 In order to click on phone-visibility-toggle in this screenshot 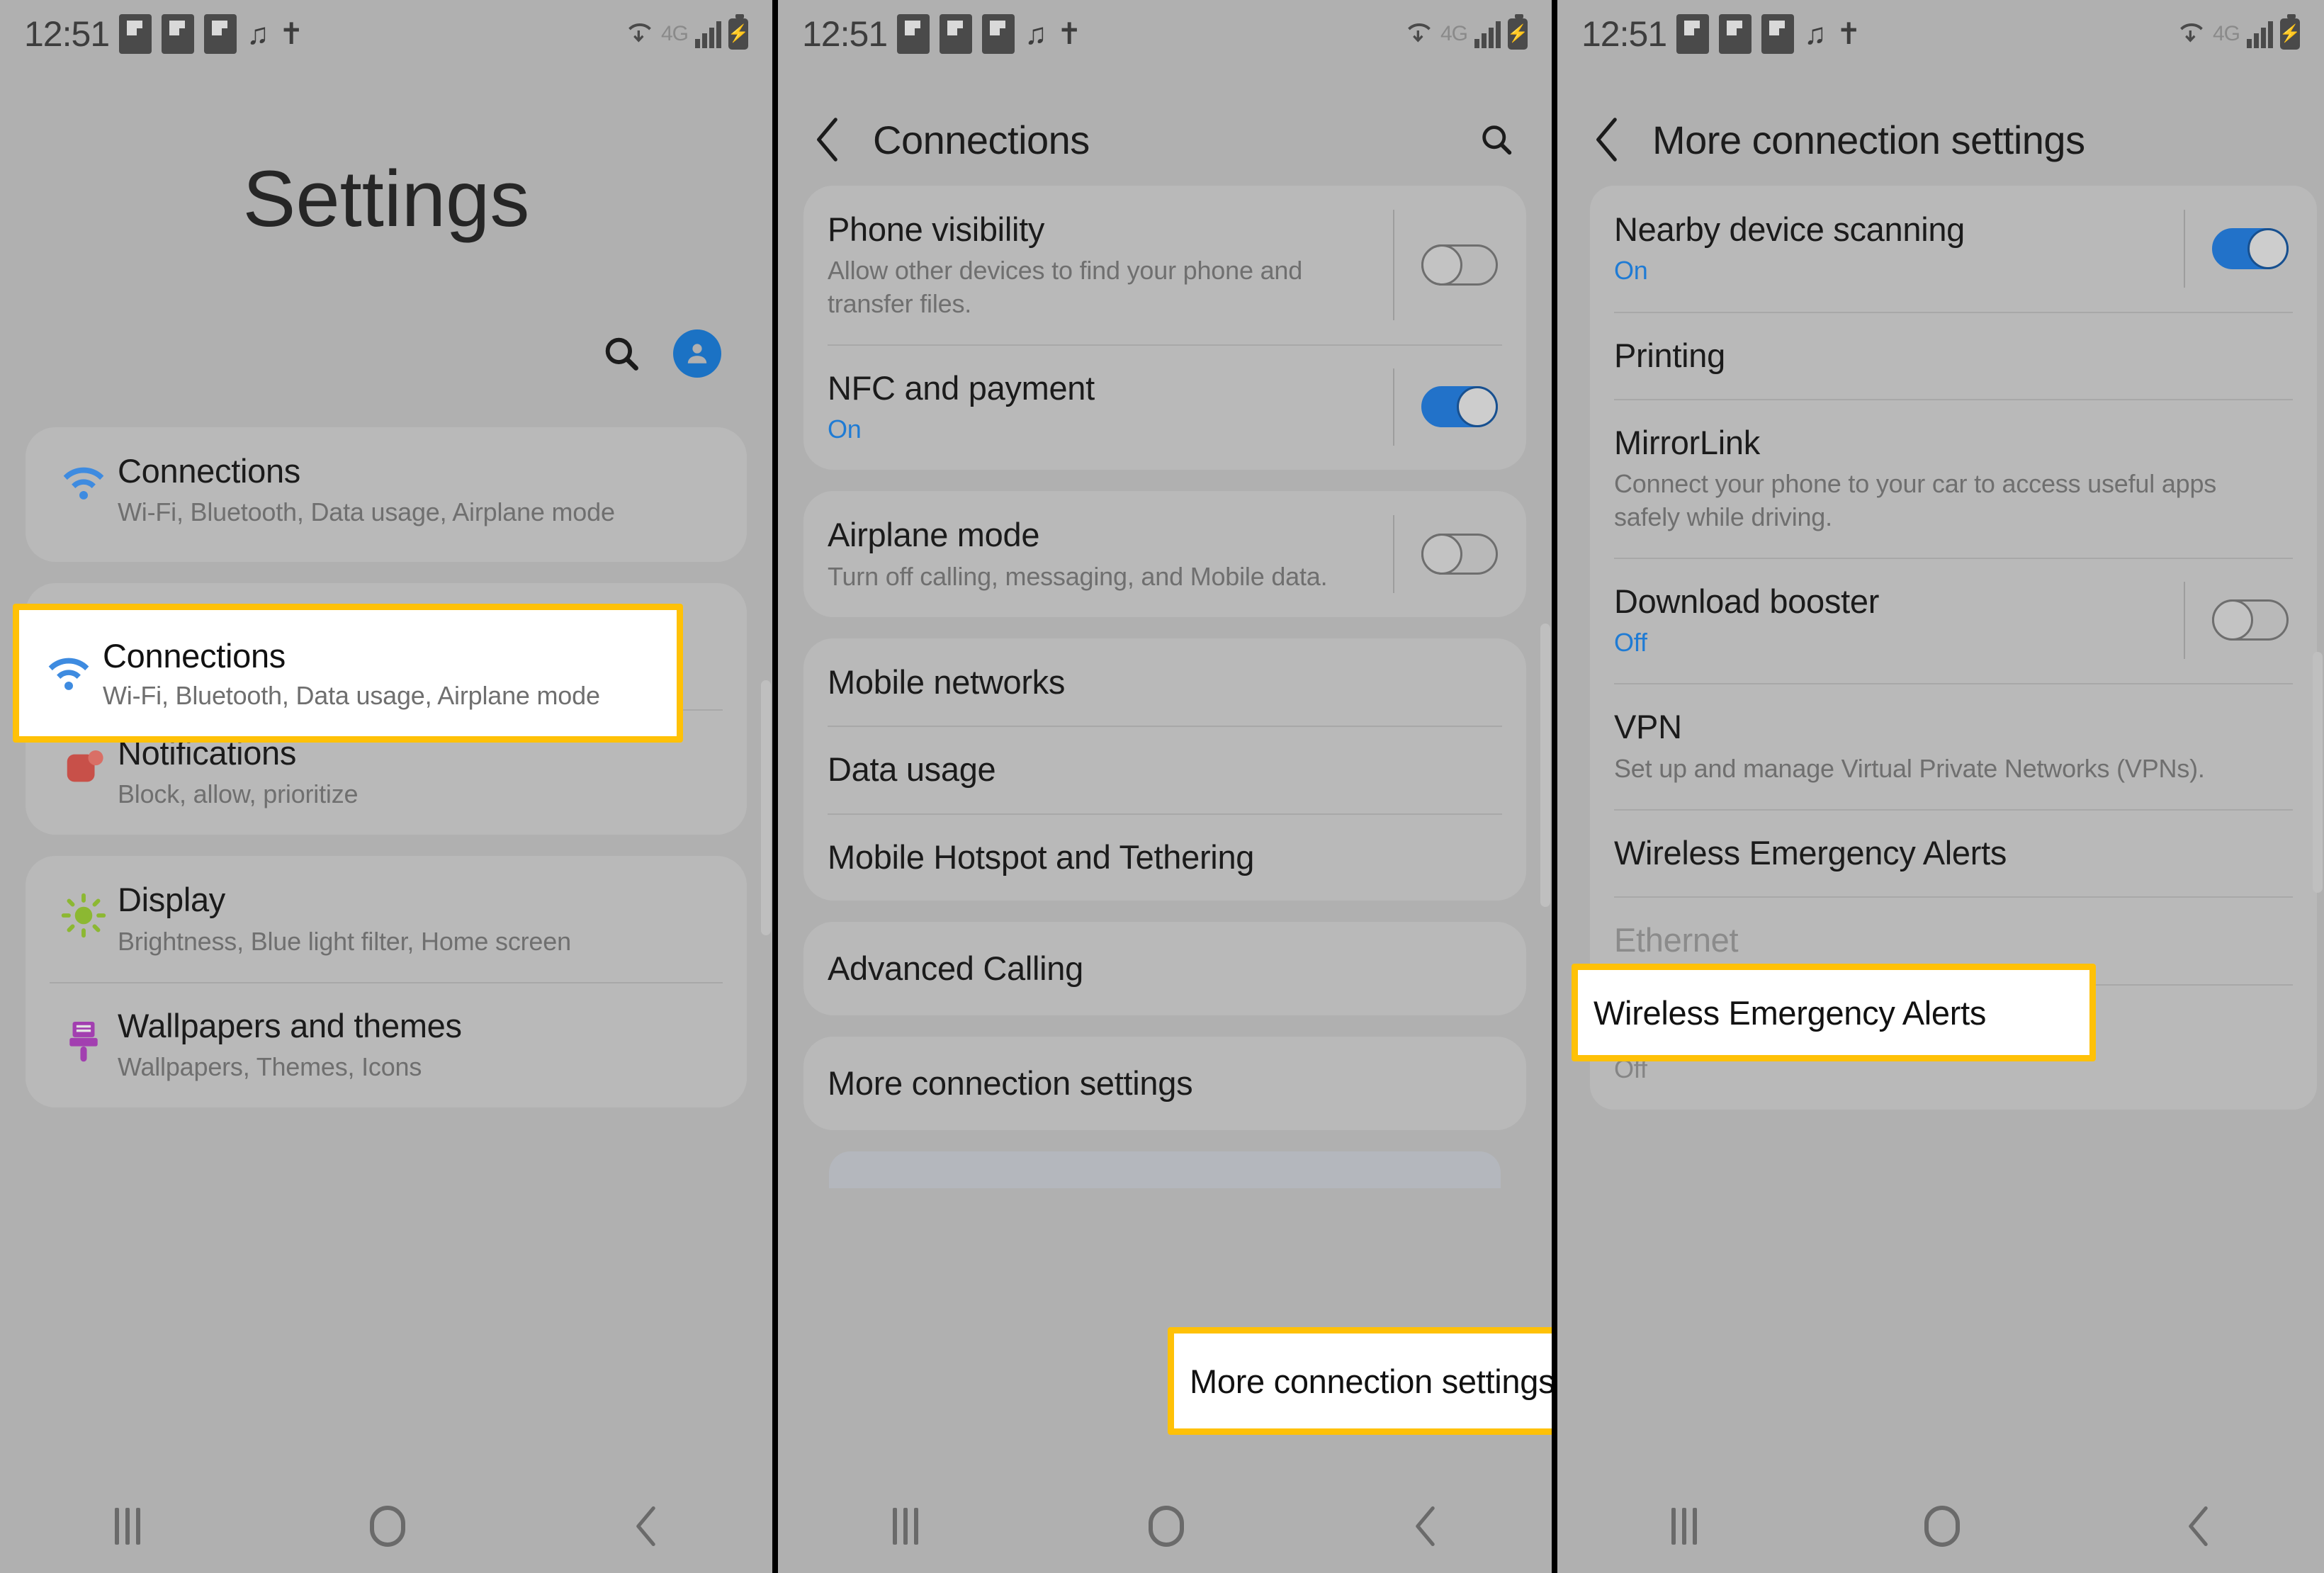, I will do `click(1459, 265)`.